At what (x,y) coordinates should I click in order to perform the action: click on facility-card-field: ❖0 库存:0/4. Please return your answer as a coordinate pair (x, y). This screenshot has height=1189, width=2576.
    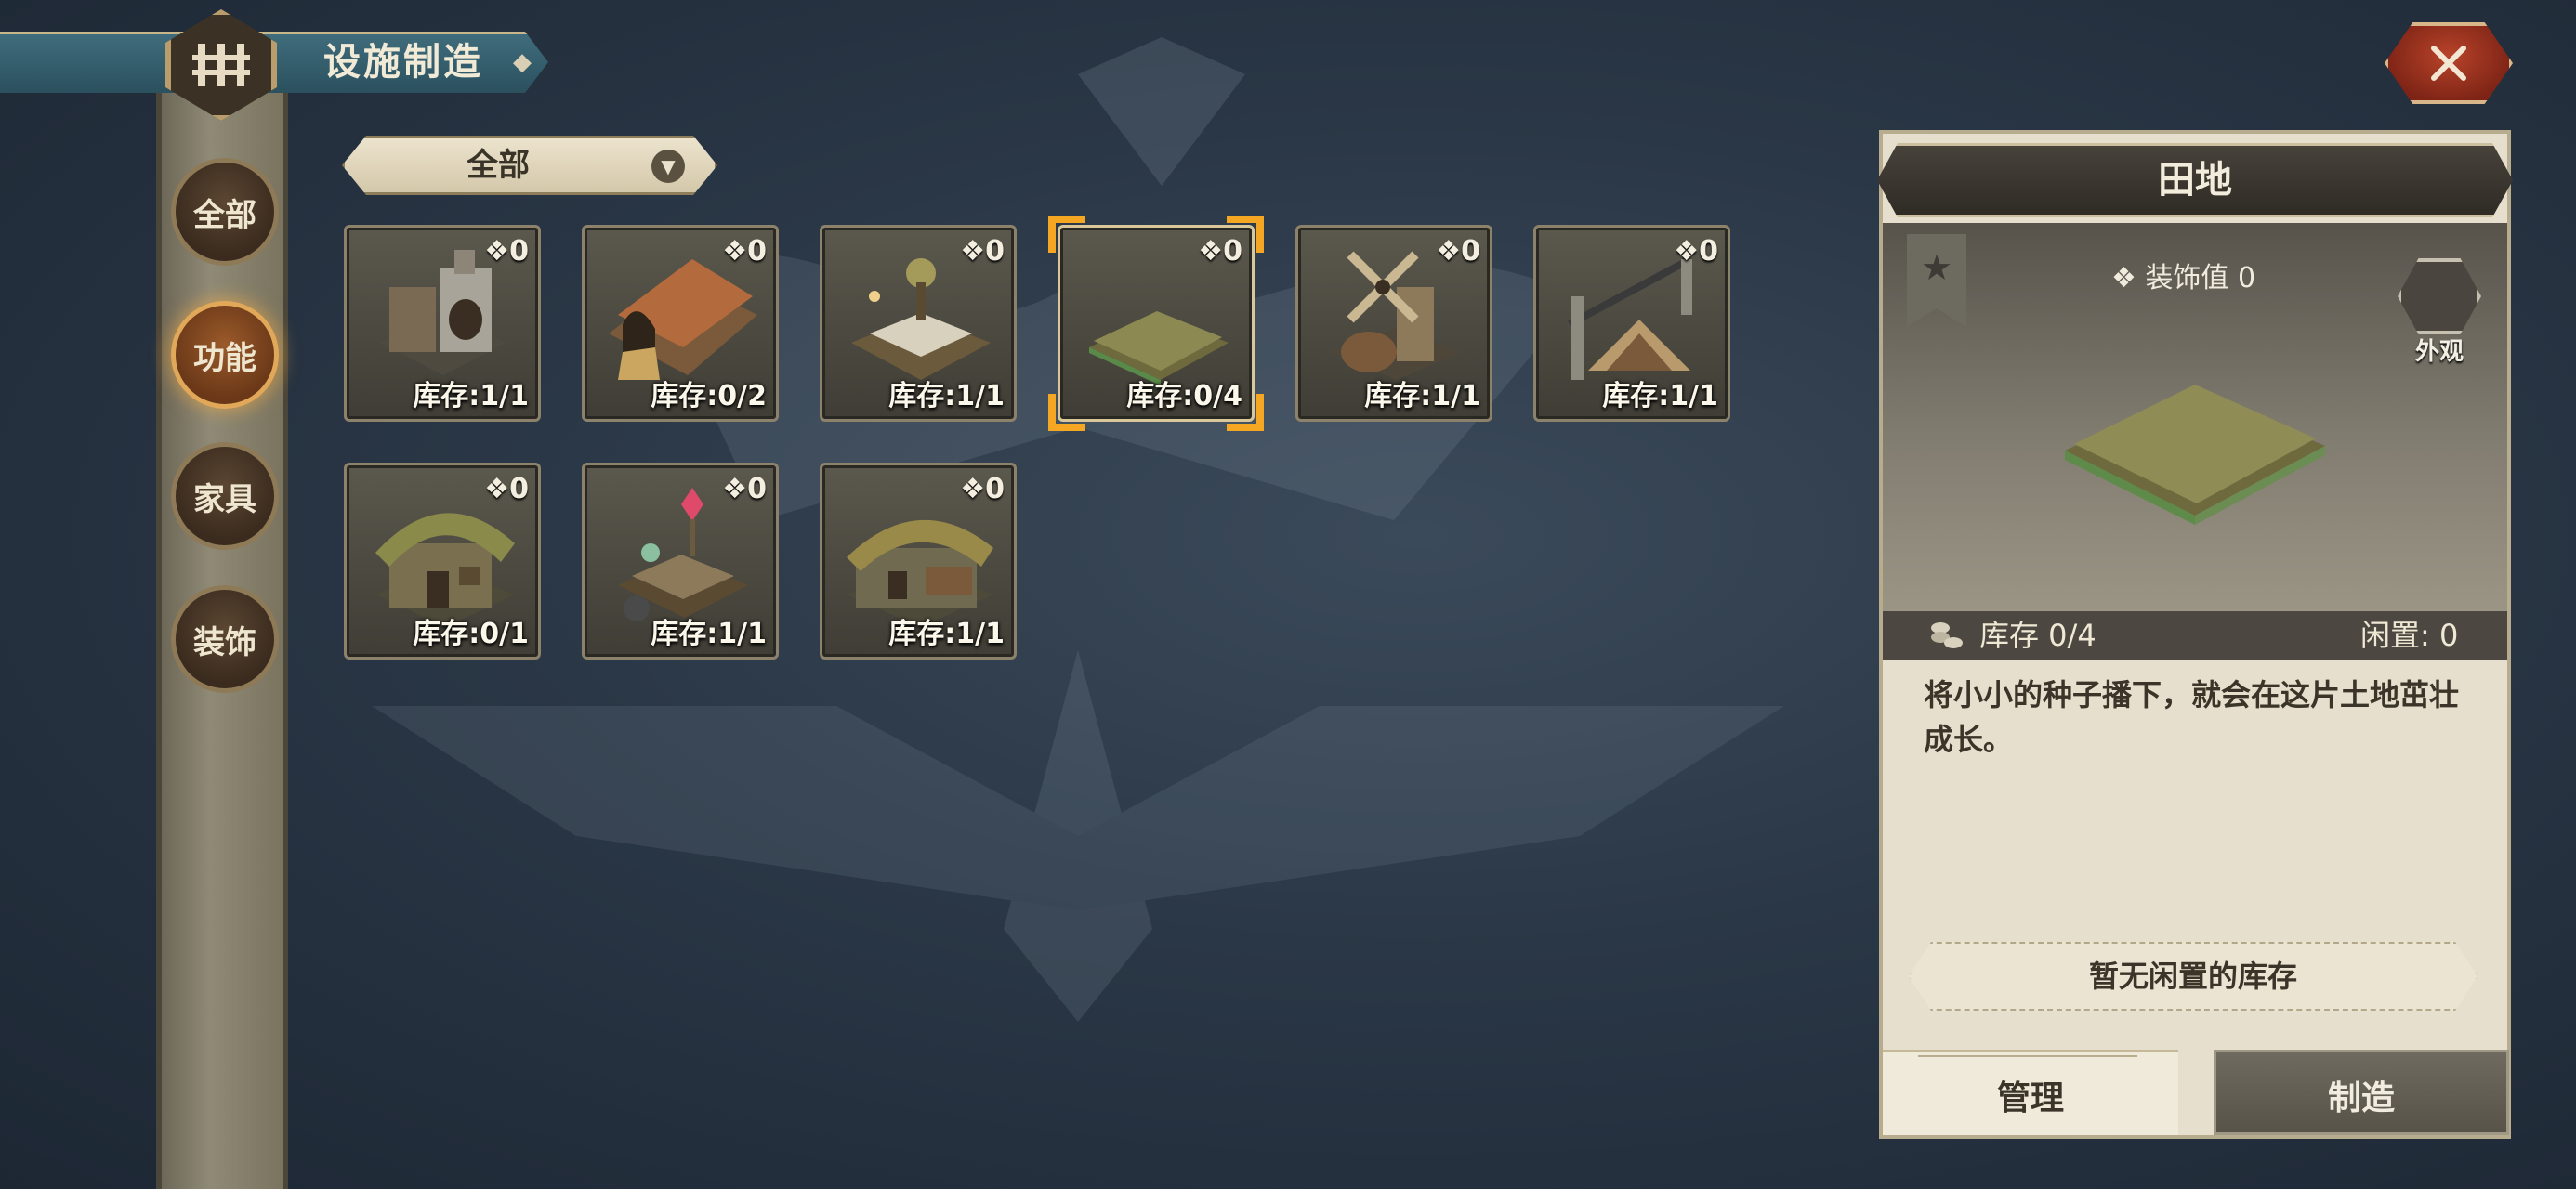
    Looking at the image, I should click on (1156, 323).